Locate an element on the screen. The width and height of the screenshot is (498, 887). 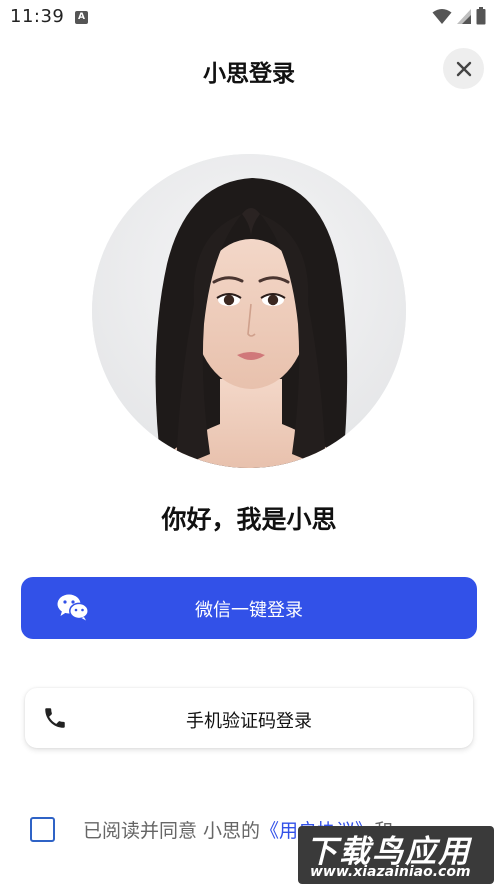
wechat-login-button: 微信一键登录 is located at coordinates (249, 608).